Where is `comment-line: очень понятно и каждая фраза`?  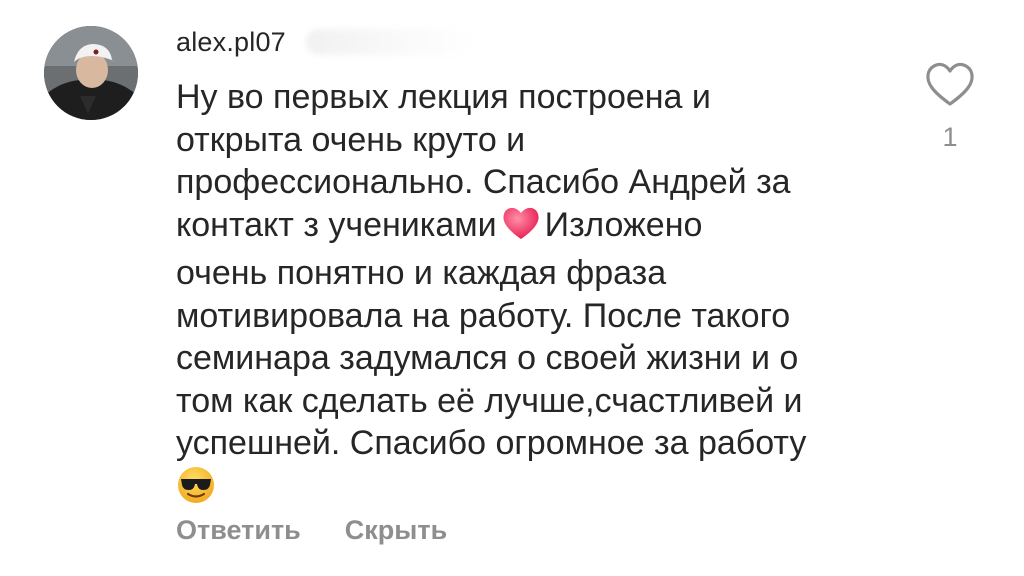 comment-line: очень понятно и каждая фраза is located at coordinates (421, 273).